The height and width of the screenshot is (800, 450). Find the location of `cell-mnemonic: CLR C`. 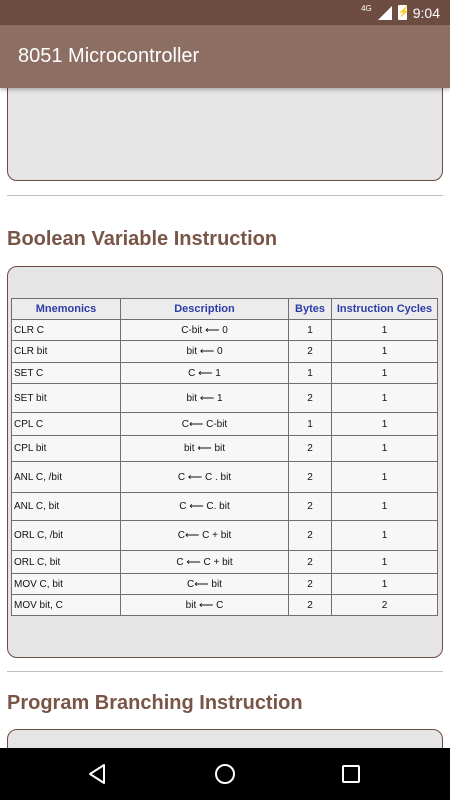

cell-mnemonic: CLR C is located at coordinates (66, 330).